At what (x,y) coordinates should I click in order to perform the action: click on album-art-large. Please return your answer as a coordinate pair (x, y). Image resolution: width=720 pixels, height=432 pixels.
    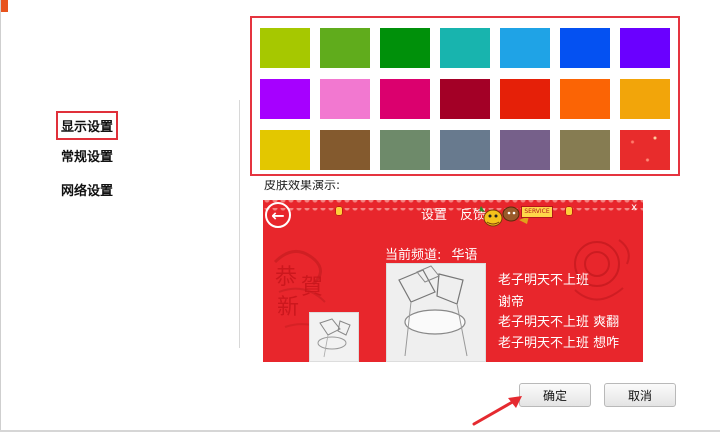
    Looking at the image, I should click on (436, 312).